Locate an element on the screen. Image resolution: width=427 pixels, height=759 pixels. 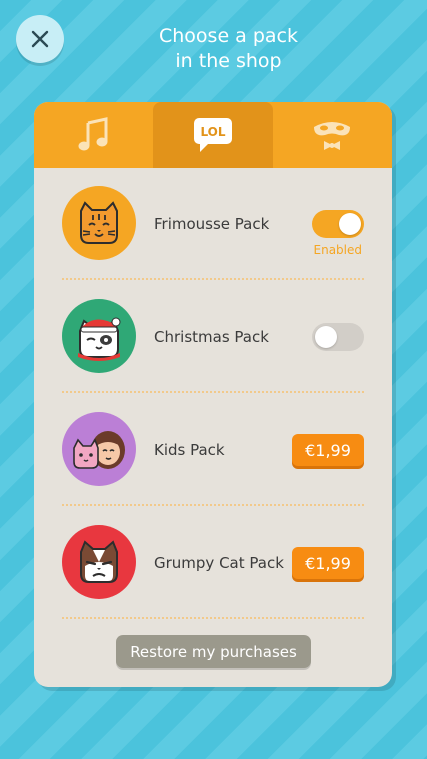
category-tabs: LOL is located at coordinates (213, 135).